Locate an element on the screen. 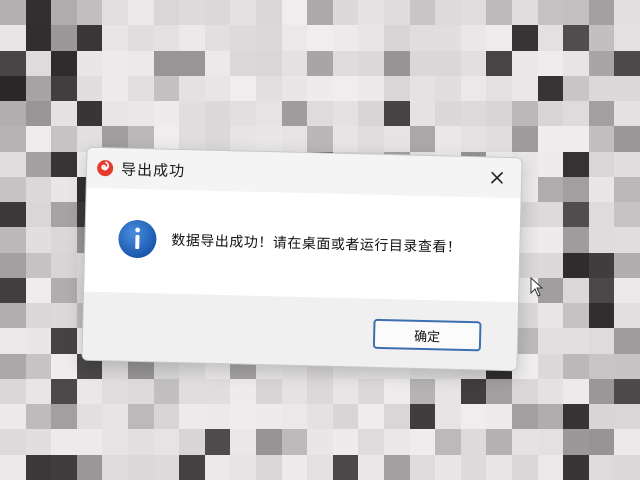 Image resolution: width=640 pixels, height=480 pixels. close-button is located at coordinates (497, 177).